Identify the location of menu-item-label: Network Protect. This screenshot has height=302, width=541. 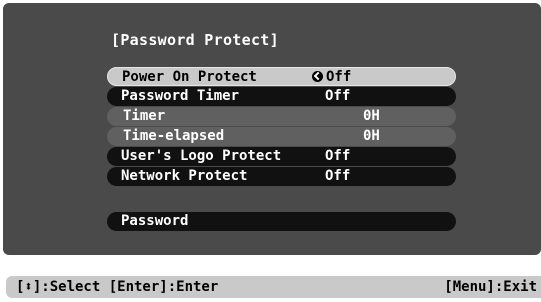
(184, 176).